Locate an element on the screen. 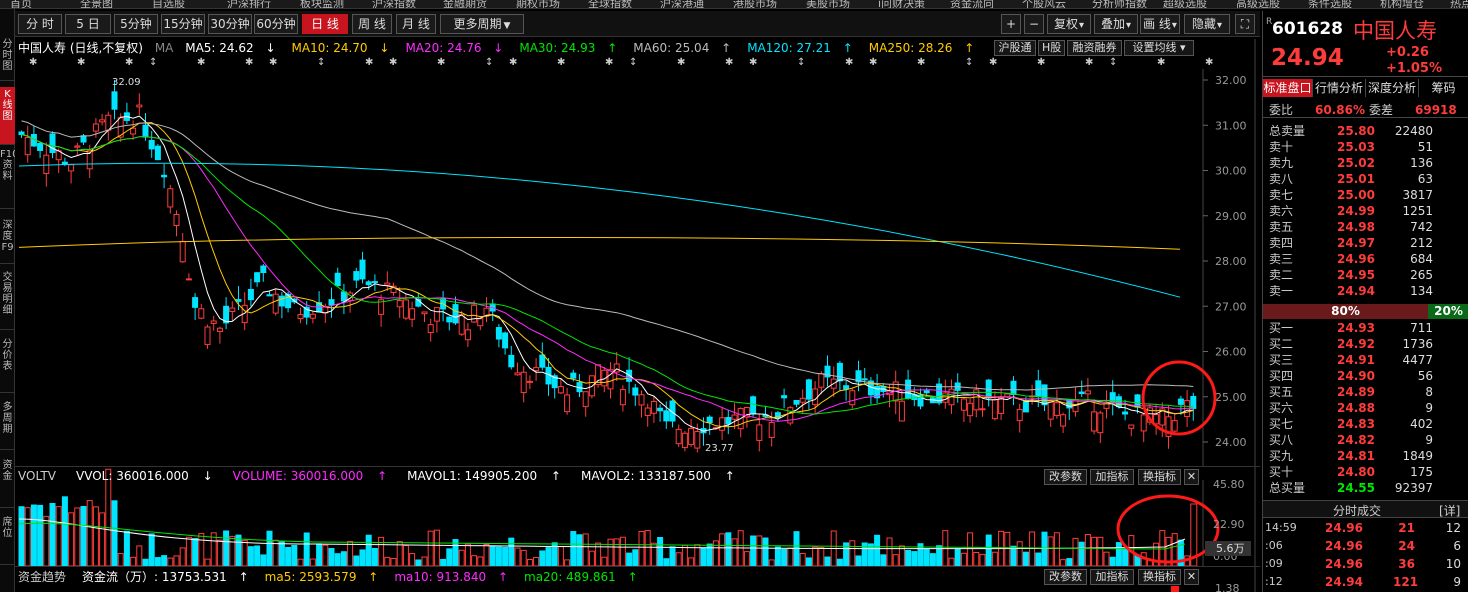 Image resolution: width=1468 pixels, height=592 pixels. top-menu-item: 港股市场 is located at coordinates (755, 4).